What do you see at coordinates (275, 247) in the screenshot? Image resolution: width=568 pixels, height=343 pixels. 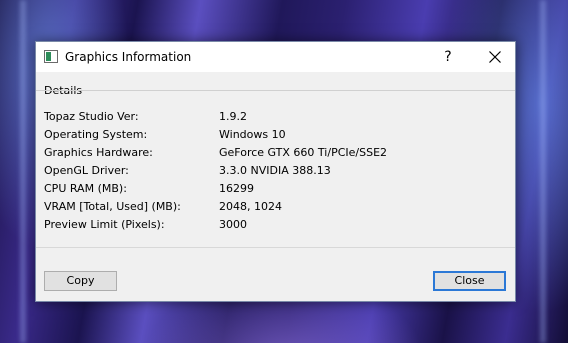 I see `button-area-separator` at bounding box center [275, 247].